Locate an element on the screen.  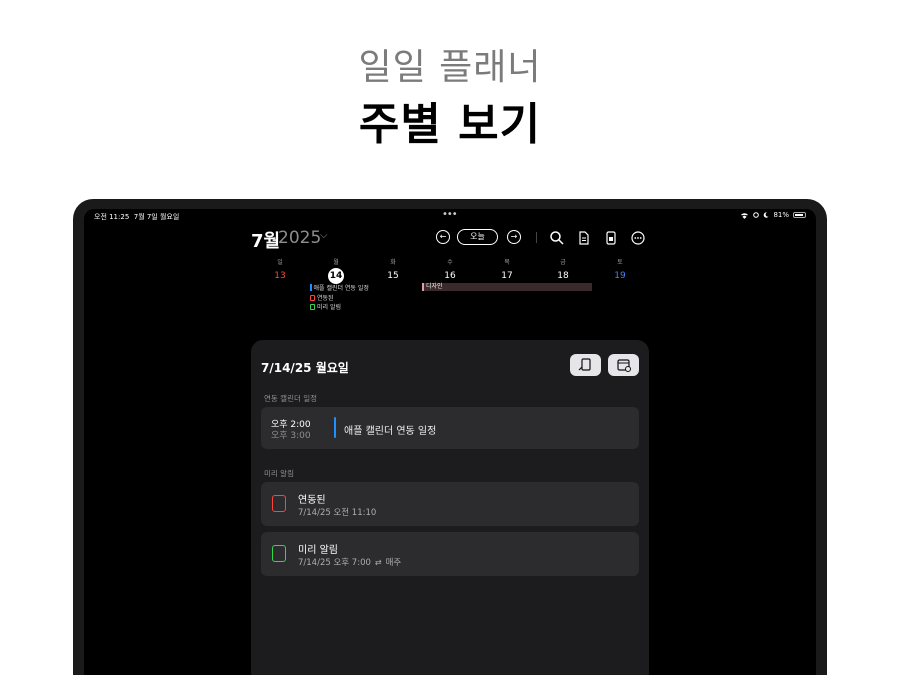
calendar-marker is located at coordinates (311, 287).